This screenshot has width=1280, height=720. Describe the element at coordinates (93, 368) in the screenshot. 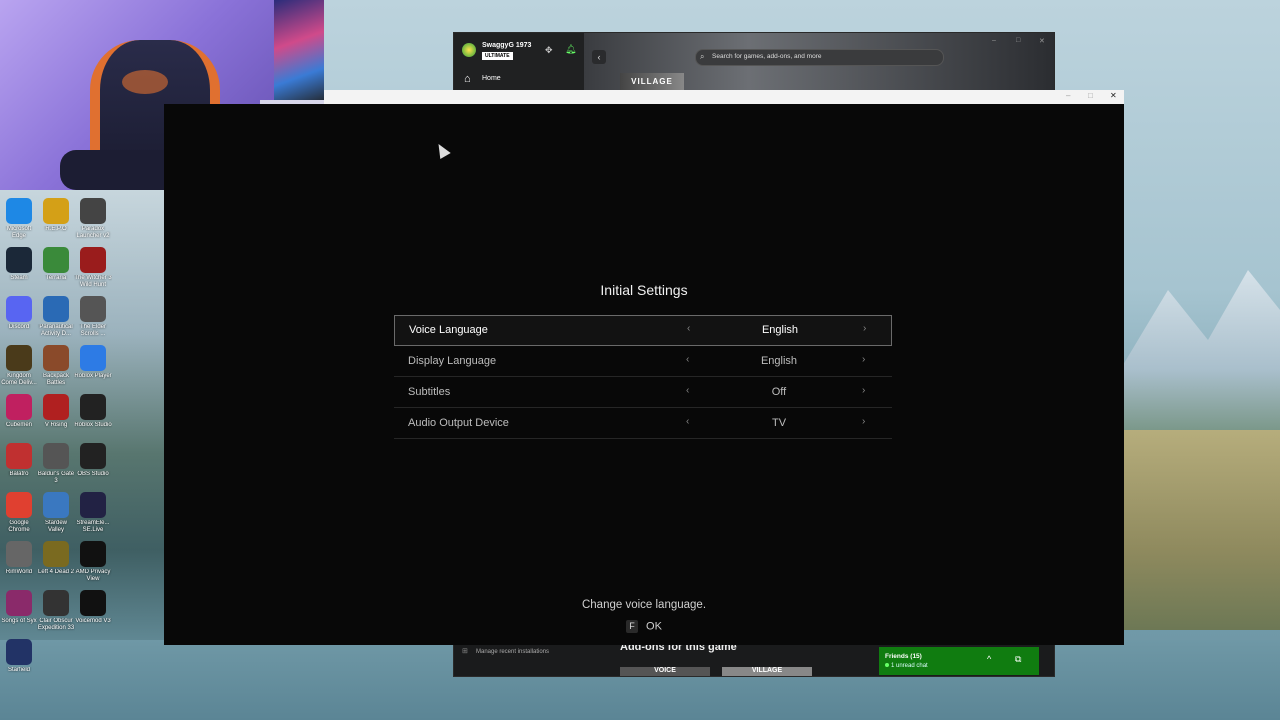

I see `desktop-icon: Roblox Player` at that location.